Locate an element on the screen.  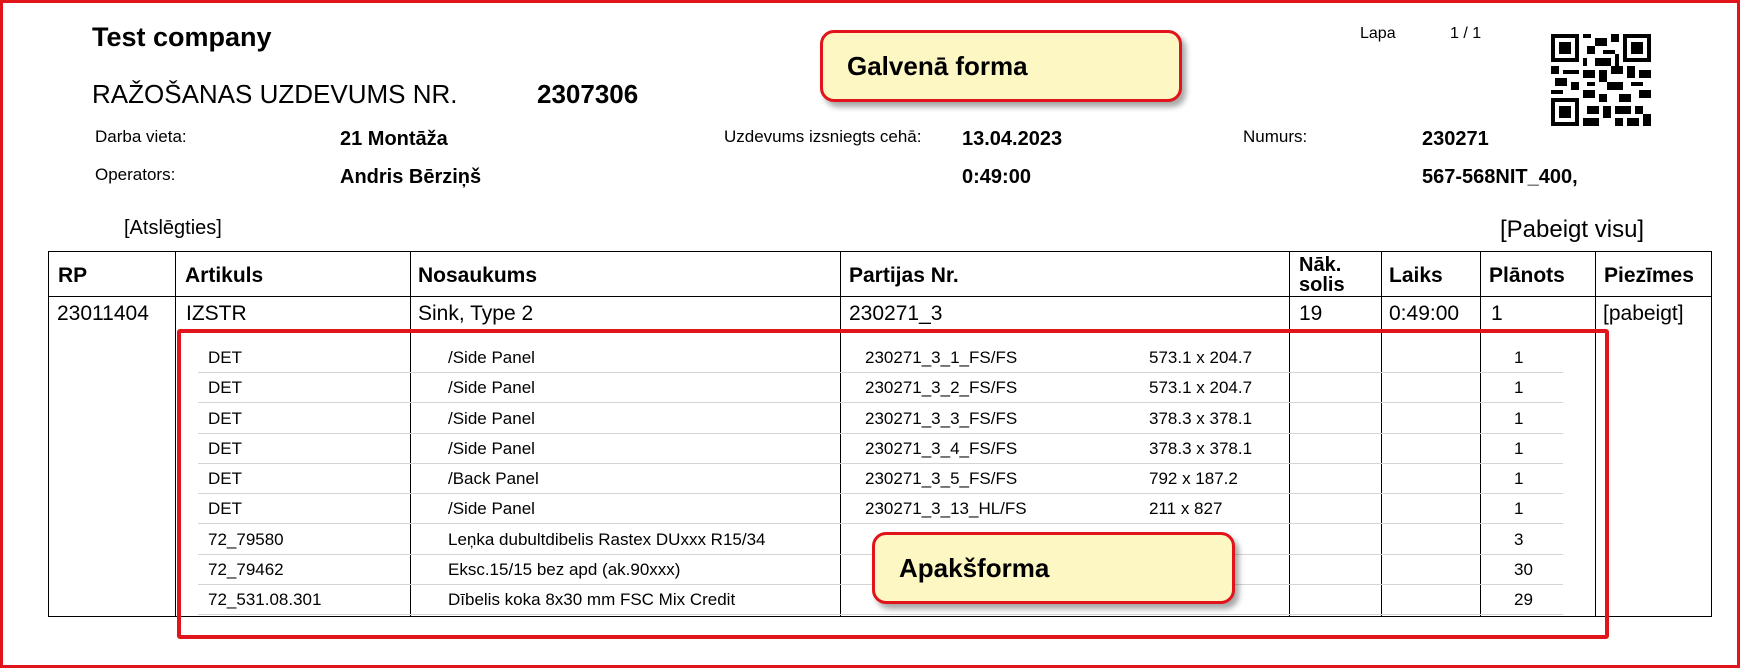
row-rp: 23011404 is located at coordinates (103, 313).